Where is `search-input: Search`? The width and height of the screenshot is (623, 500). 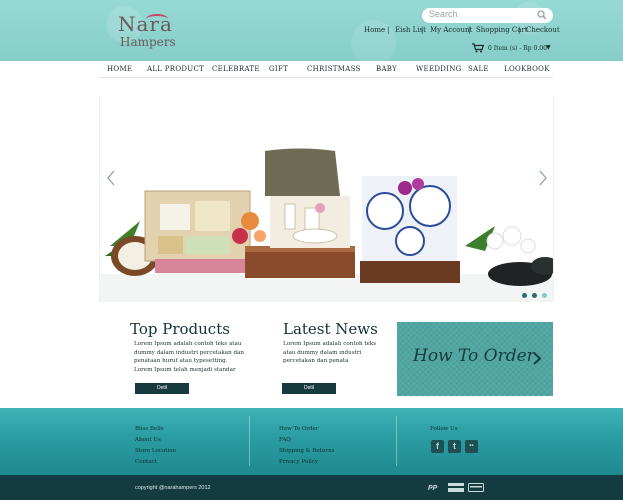
search-input: Search is located at coordinates (487, 15).